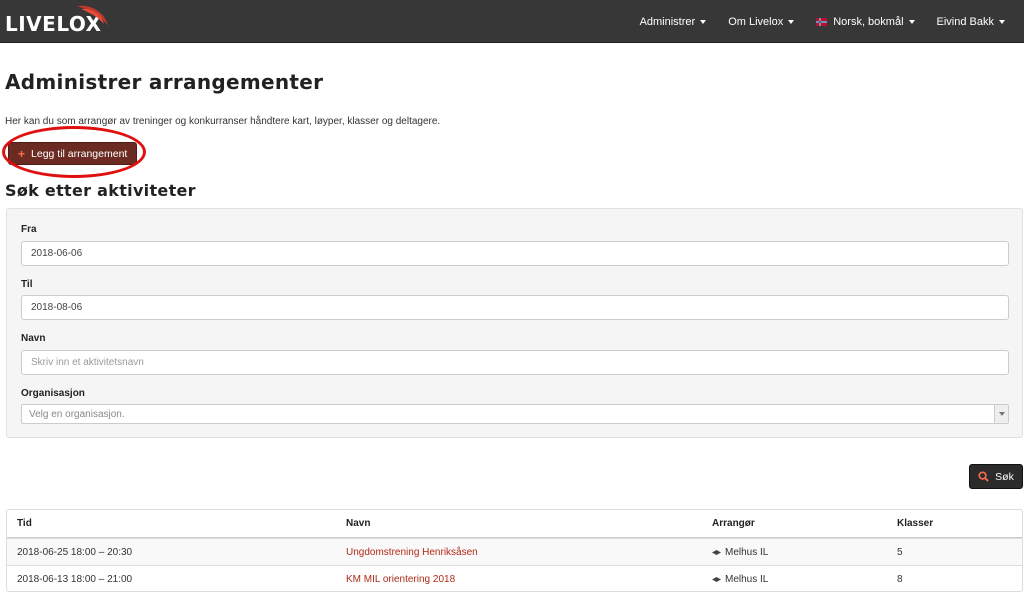 The image size is (1024, 600). What do you see at coordinates (756, 21) in the screenshot?
I see `nav-om-livelox-label: Om Livelox` at bounding box center [756, 21].